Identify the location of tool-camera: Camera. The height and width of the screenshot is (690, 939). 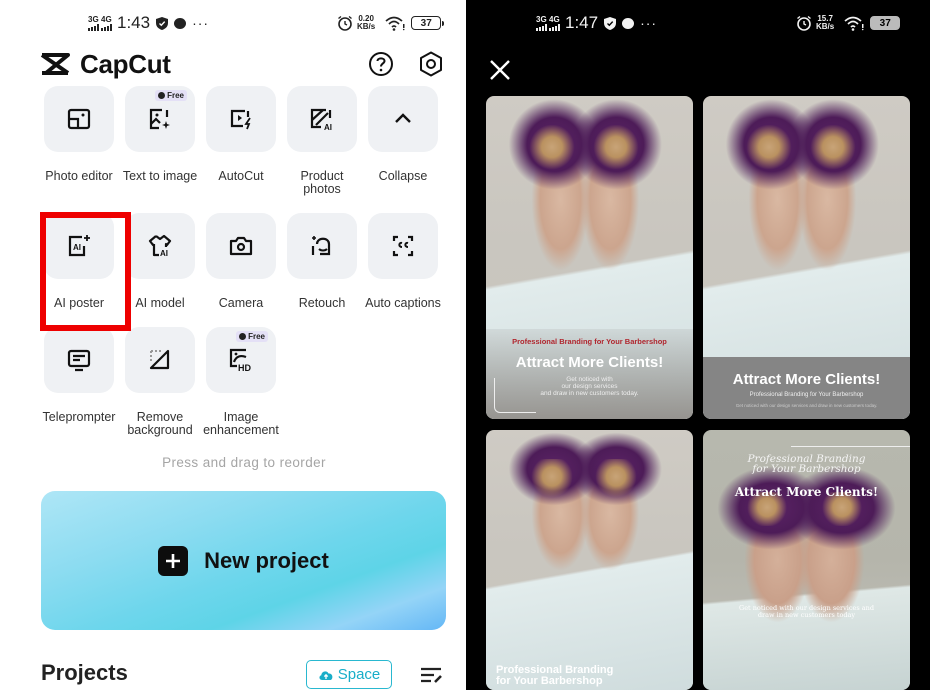
(241, 261).